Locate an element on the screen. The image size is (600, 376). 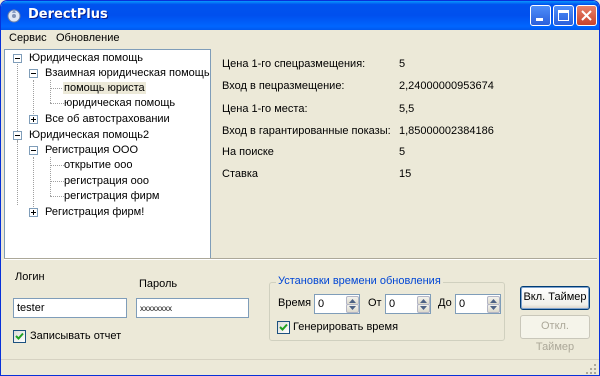
app-icon is located at coordinates (14, 16).